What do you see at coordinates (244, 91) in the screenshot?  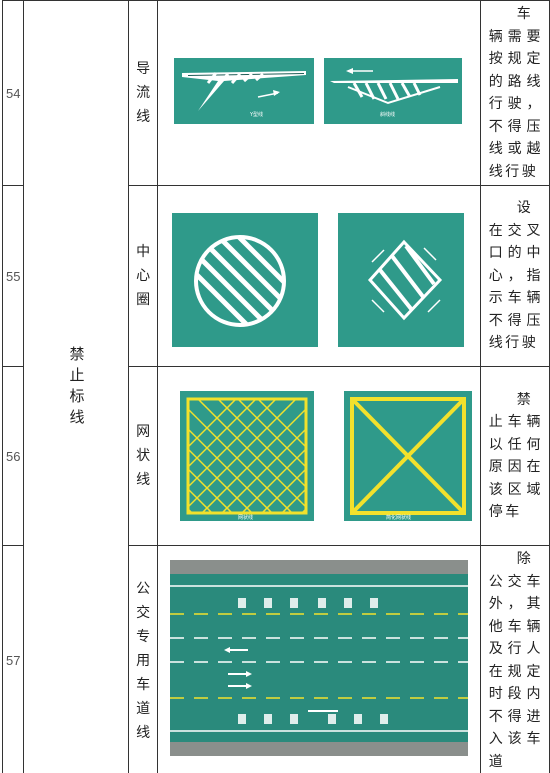 I see `y-type-panel: Y型线` at bounding box center [244, 91].